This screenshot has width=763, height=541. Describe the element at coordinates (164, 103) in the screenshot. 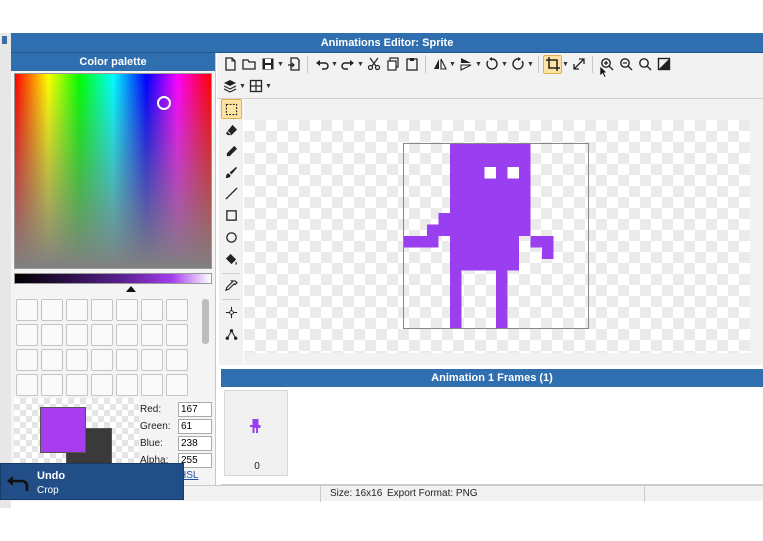

I see `color-picker-handle` at that location.